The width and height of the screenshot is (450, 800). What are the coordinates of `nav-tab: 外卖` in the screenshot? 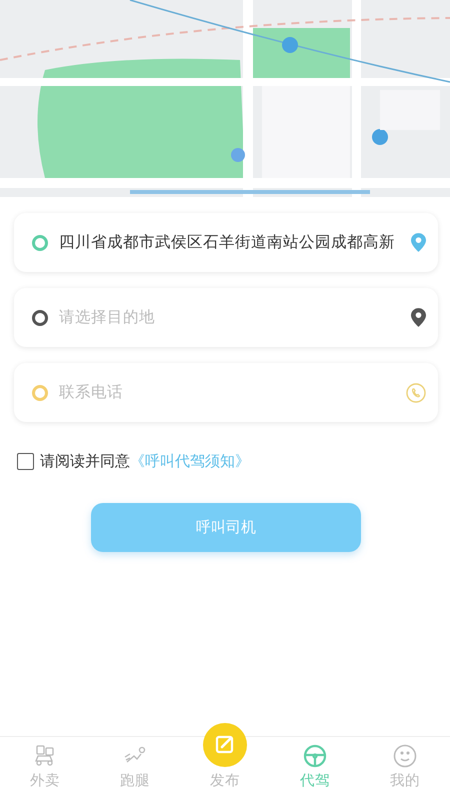 It's located at (45, 768).